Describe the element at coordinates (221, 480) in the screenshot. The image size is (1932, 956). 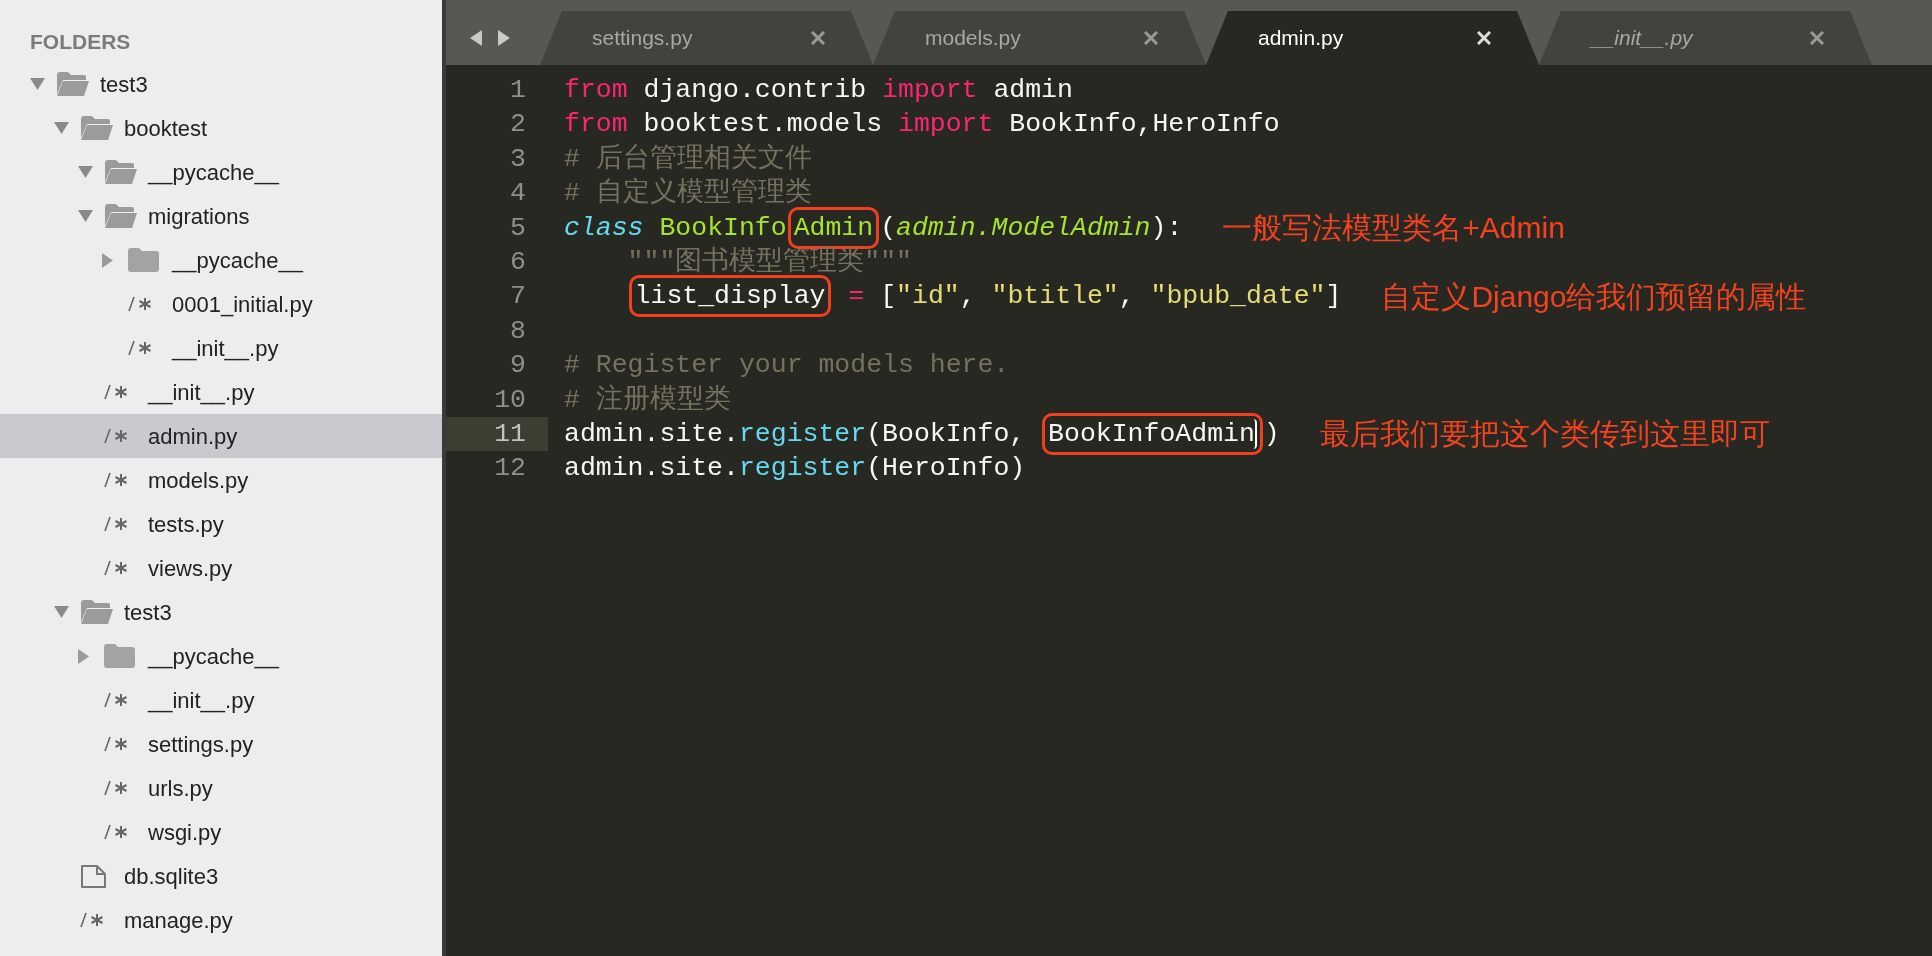
I see `tree-item: models.py` at that location.